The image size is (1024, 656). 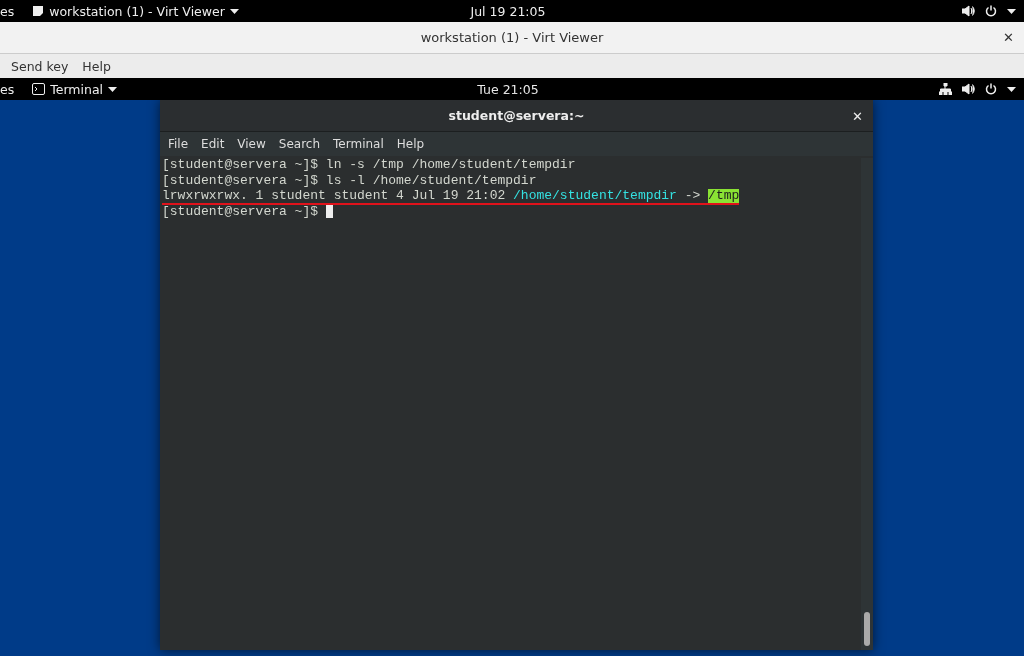 I want to click on window-icon, so click(x=38, y=11).